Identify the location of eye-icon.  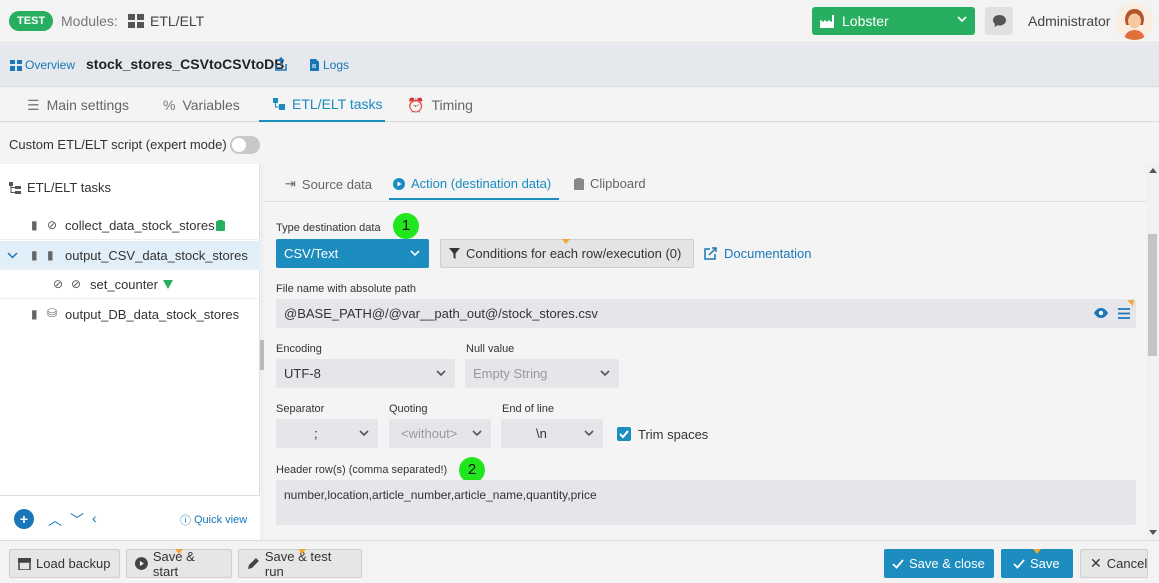
(1101, 313).